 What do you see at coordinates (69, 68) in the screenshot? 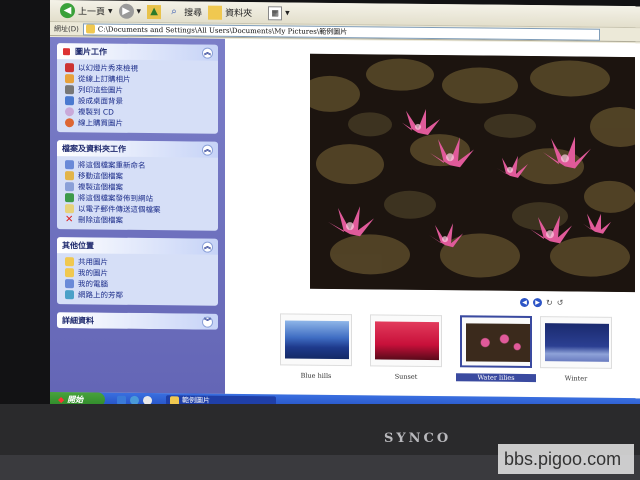
I see `slideshow-icon` at bounding box center [69, 68].